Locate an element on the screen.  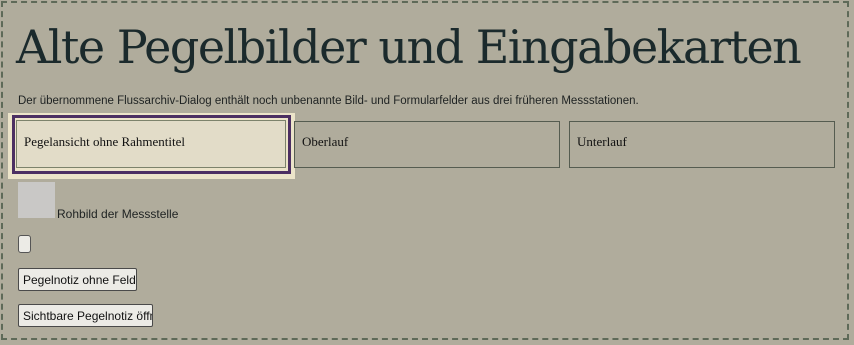
open-pegelnotiz-button: Sichtbare Pegelnotiz öffnen is located at coordinates (85, 315).